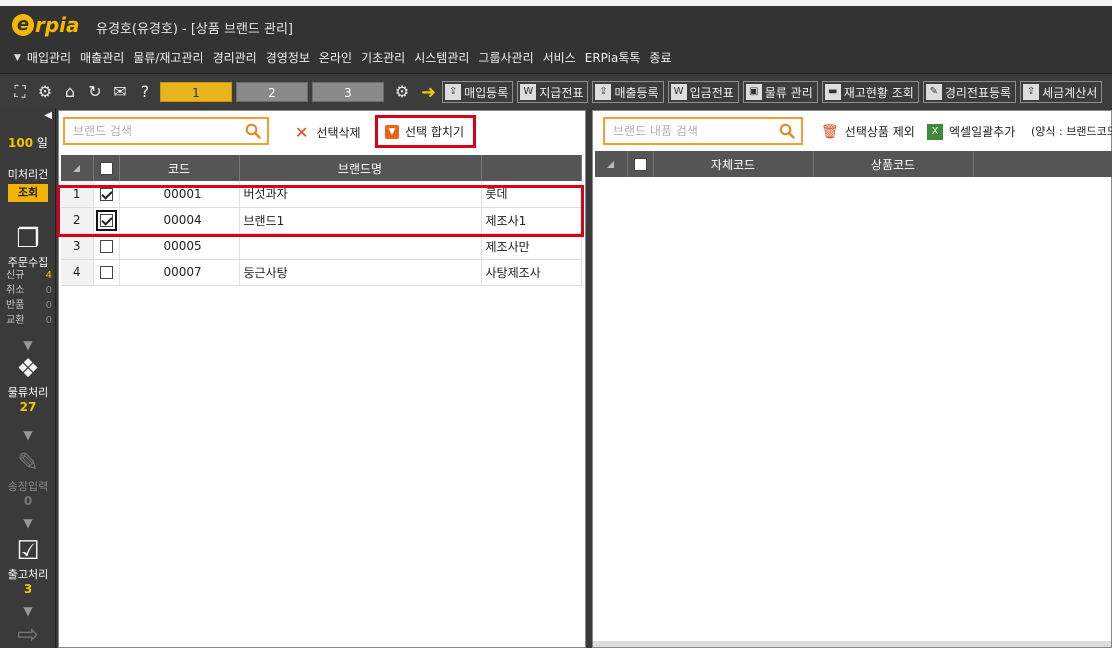 This screenshot has height=648, width=1112. What do you see at coordinates (1042, 164) in the screenshot?
I see `column-header-empty` at bounding box center [1042, 164].